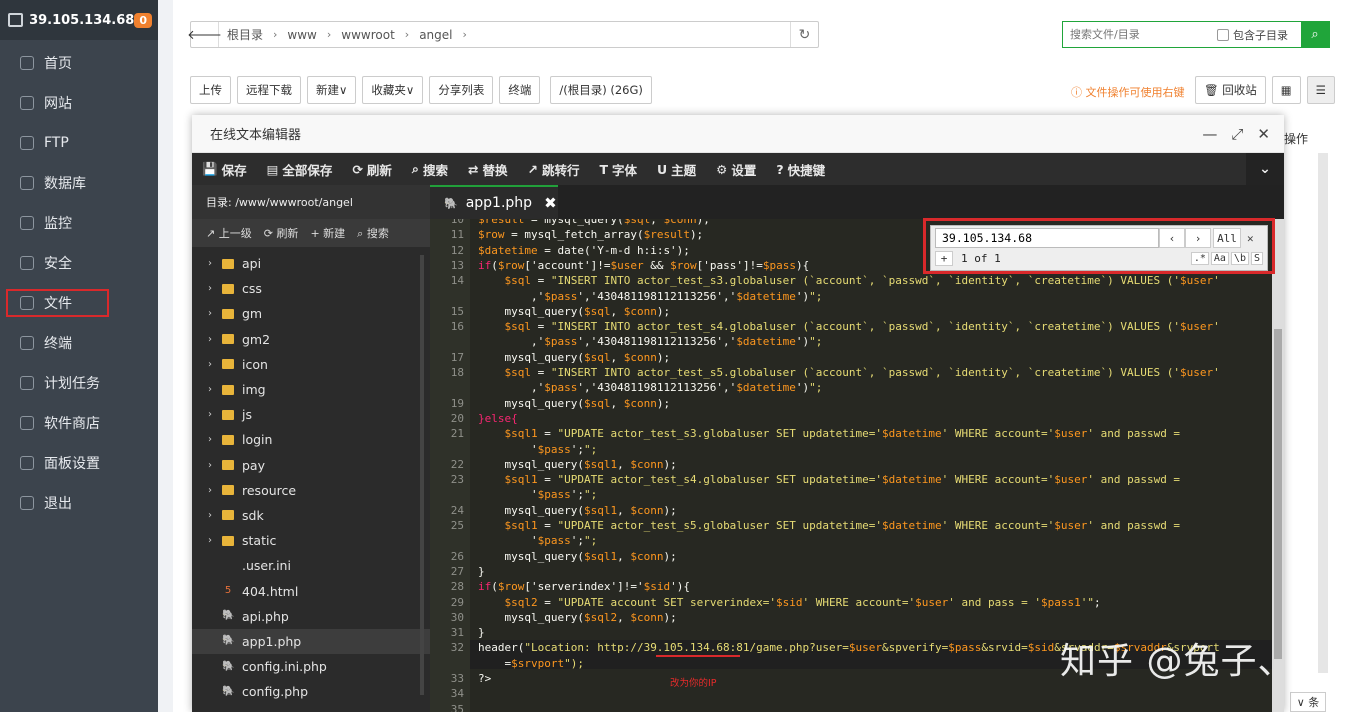 This screenshot has width=1350, height=712. I want to click on recycle-button: 🗑 回收站, so click(1230, 90).